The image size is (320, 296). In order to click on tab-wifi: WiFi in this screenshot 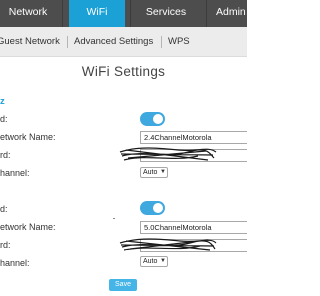, I will do `click(97, 13)`.